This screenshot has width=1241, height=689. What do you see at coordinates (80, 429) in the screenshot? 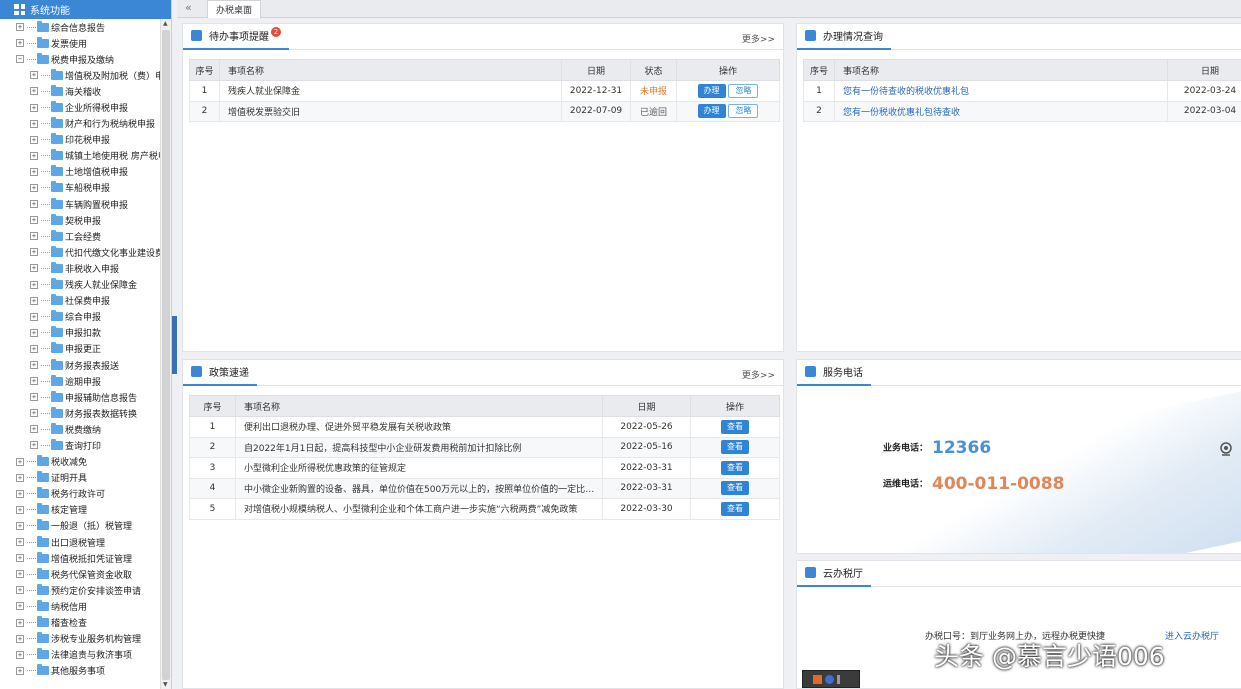
I see `tree-child-node: + 税费缴纳` at bounding box center [80, 429].